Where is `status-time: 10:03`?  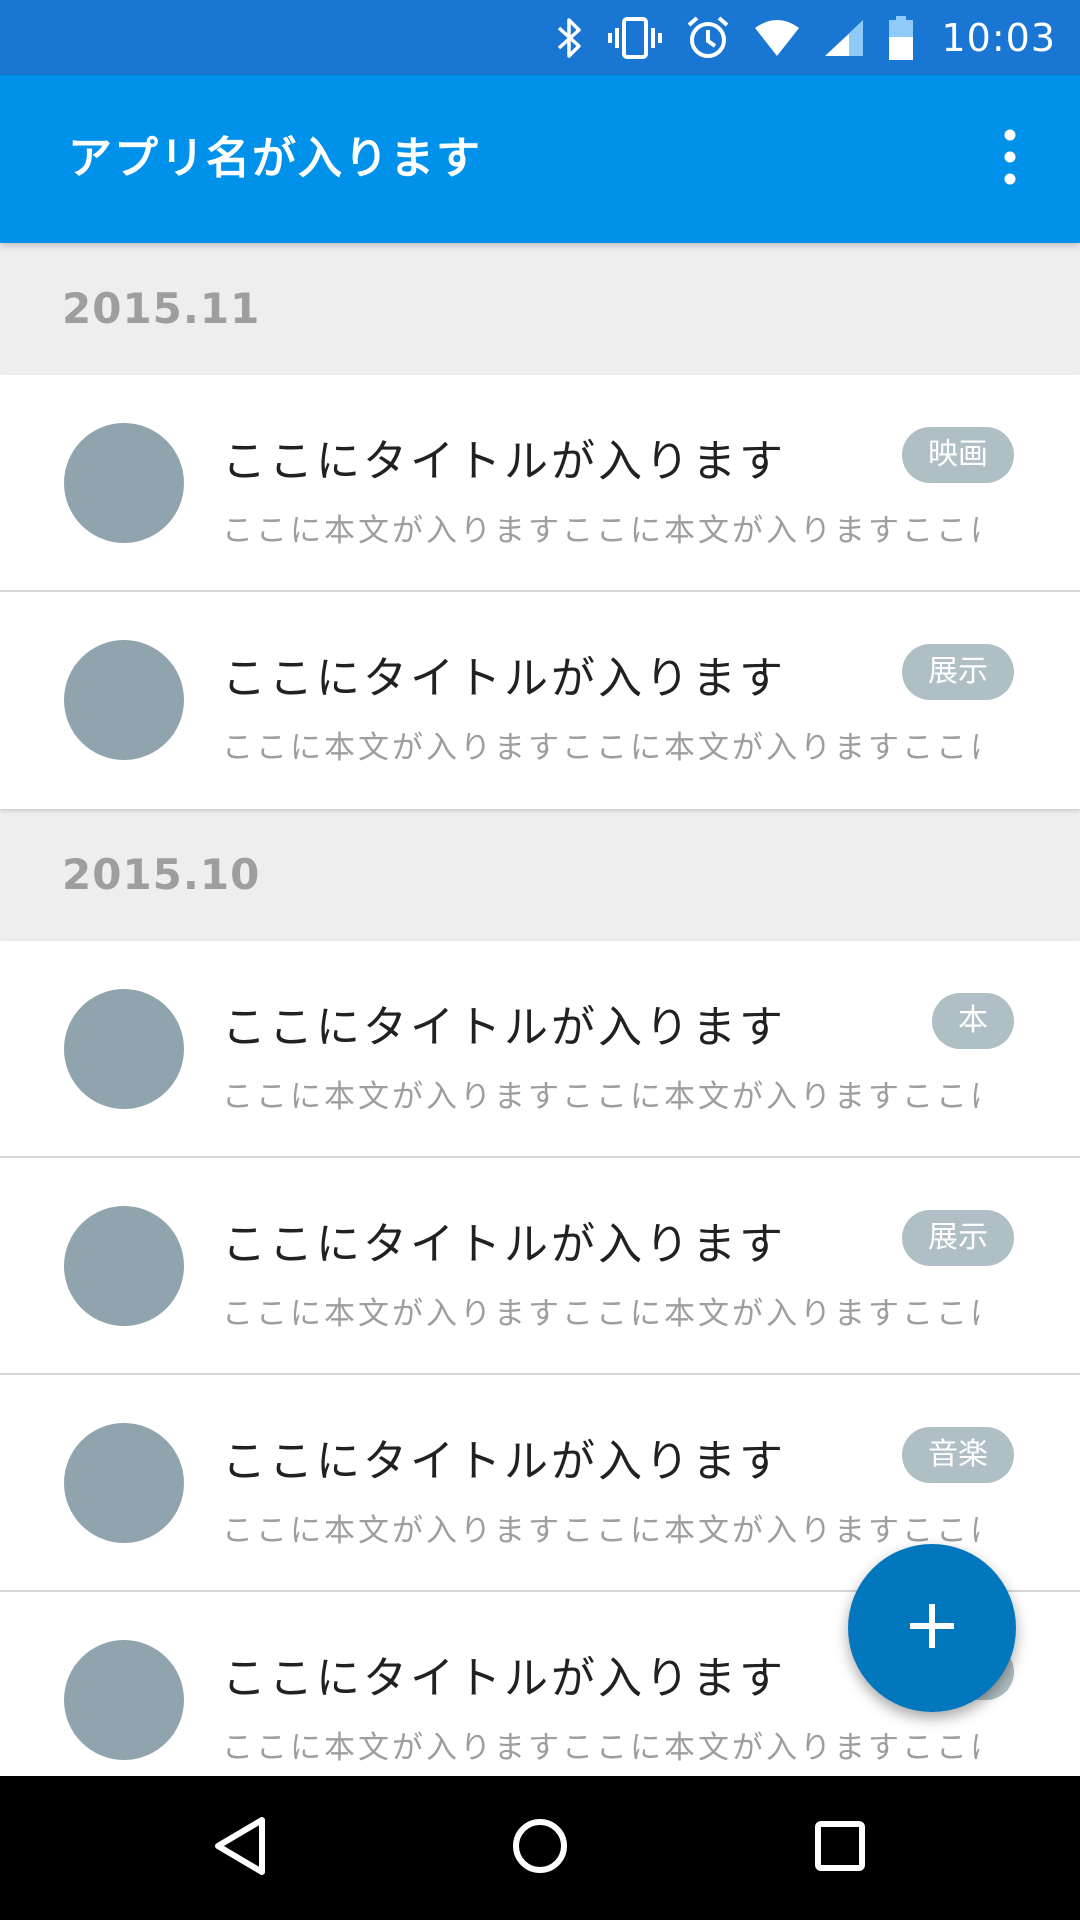
status-time: 10:03 is located at coordinates (998, 37).